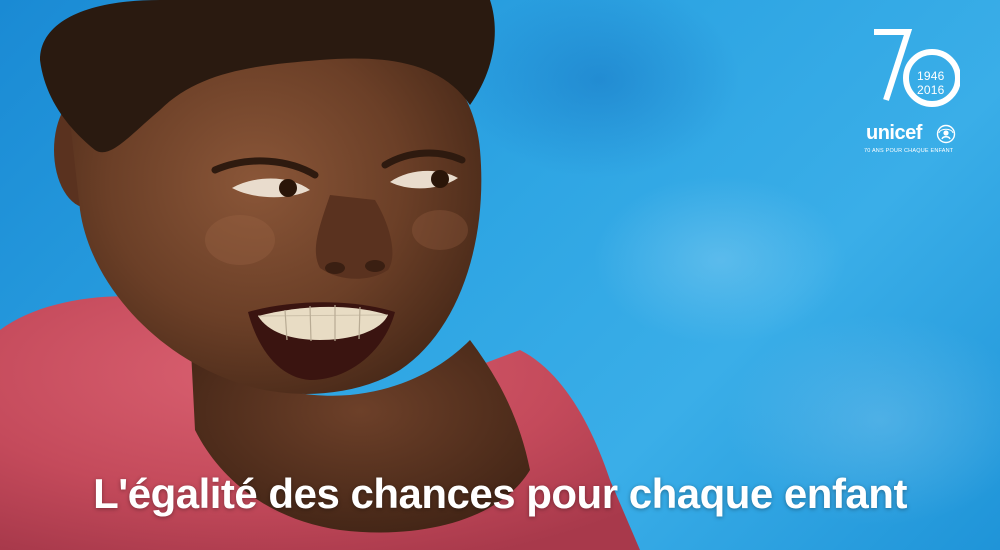 Image resolution: width=1000 pixels, height=550 pixels. I want to click on anniversary-70-mark, so click(917, 68).